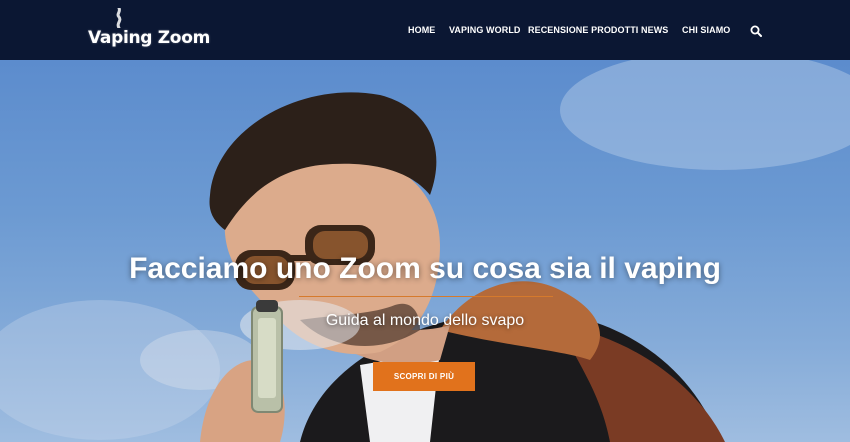 Image resolution: width=850 pixels, height=442 pixels. I want to click on nav-item-chi-siamo: CHI SIAMO, so click(706, 30).